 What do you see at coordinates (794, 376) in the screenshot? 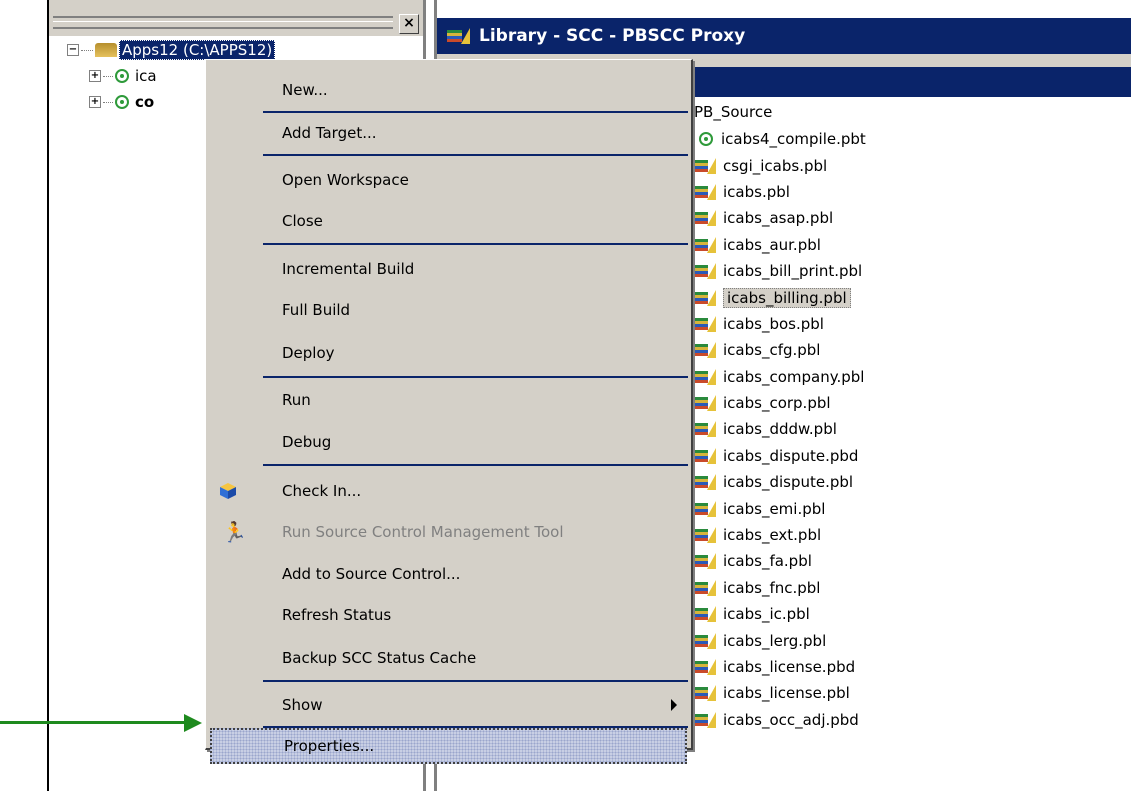
I see `file-name: icabs_company.pbl` at bounding box center [794, 376].